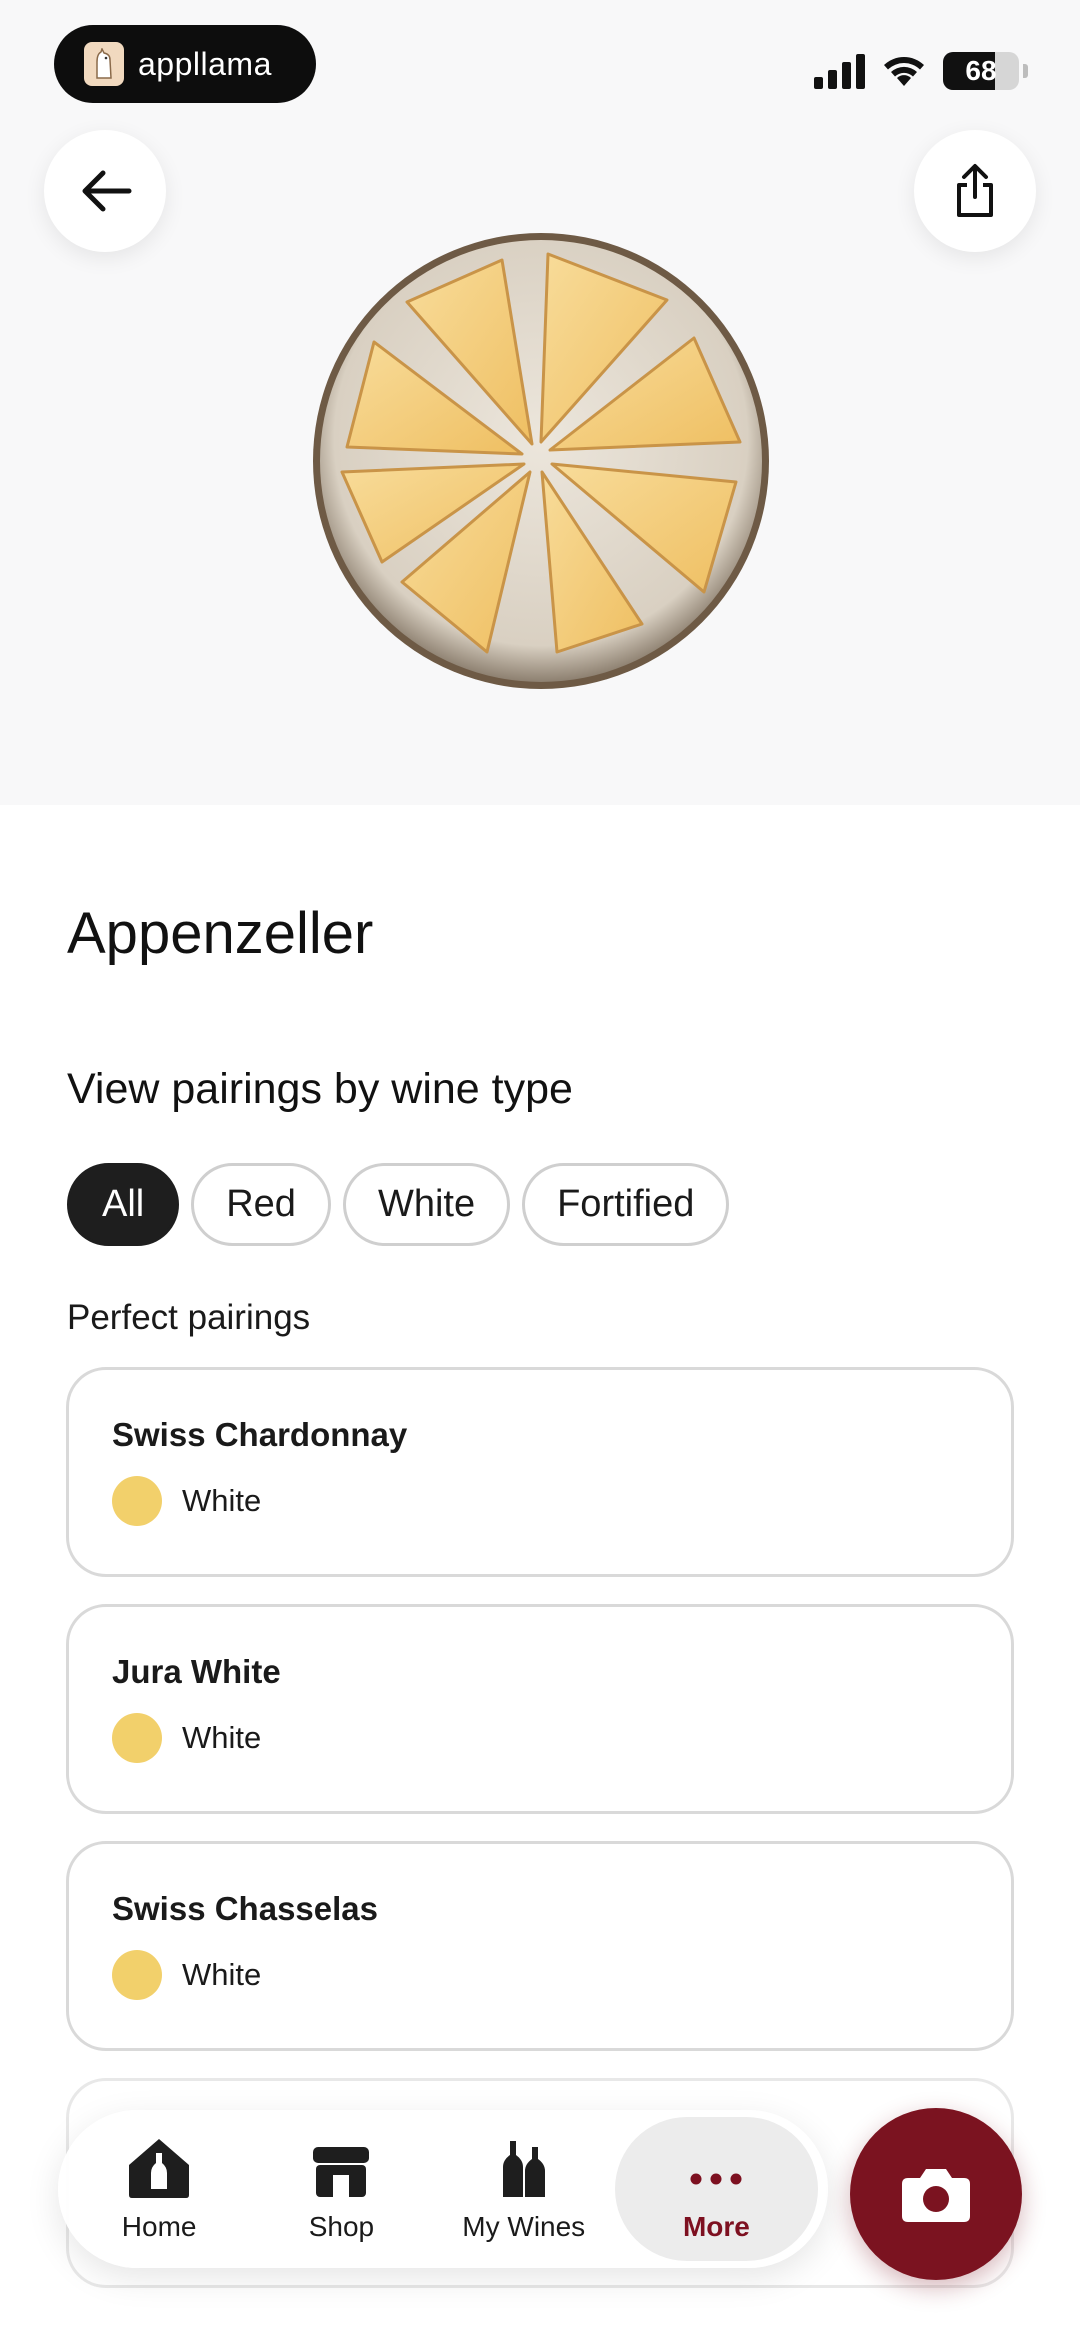  I want to click on tab-label: Shop, so click(341, 2226).